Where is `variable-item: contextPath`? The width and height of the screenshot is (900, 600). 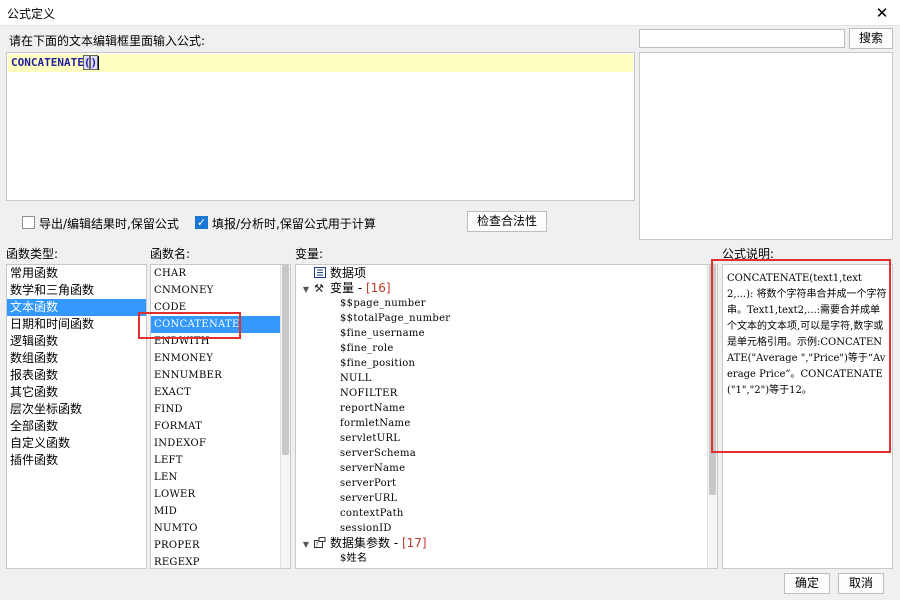
variable-item: contextPath is located at coordinates (500, 513).